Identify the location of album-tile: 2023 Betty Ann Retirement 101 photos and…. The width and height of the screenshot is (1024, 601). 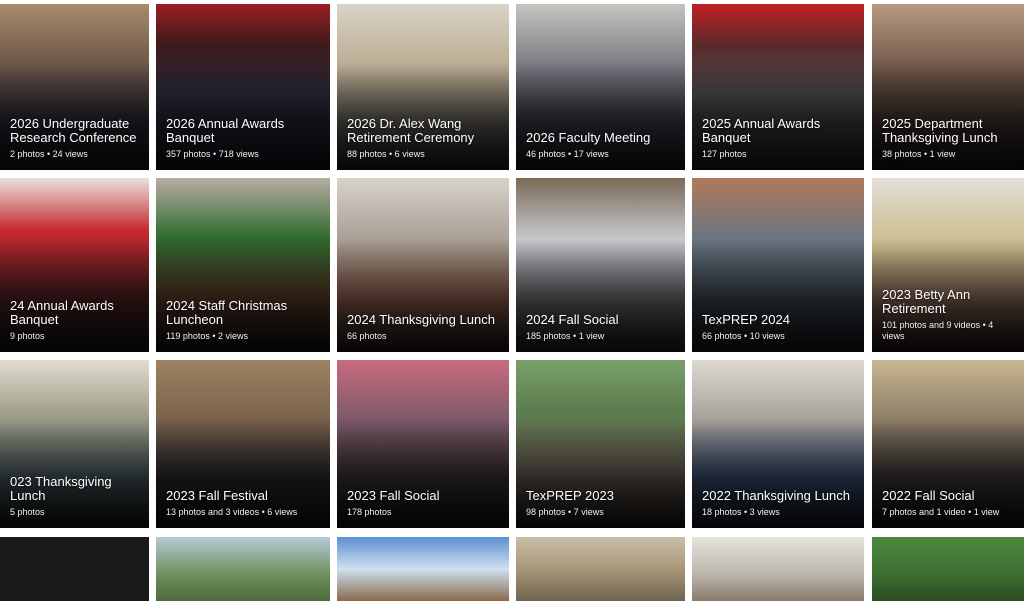
(948, 265).